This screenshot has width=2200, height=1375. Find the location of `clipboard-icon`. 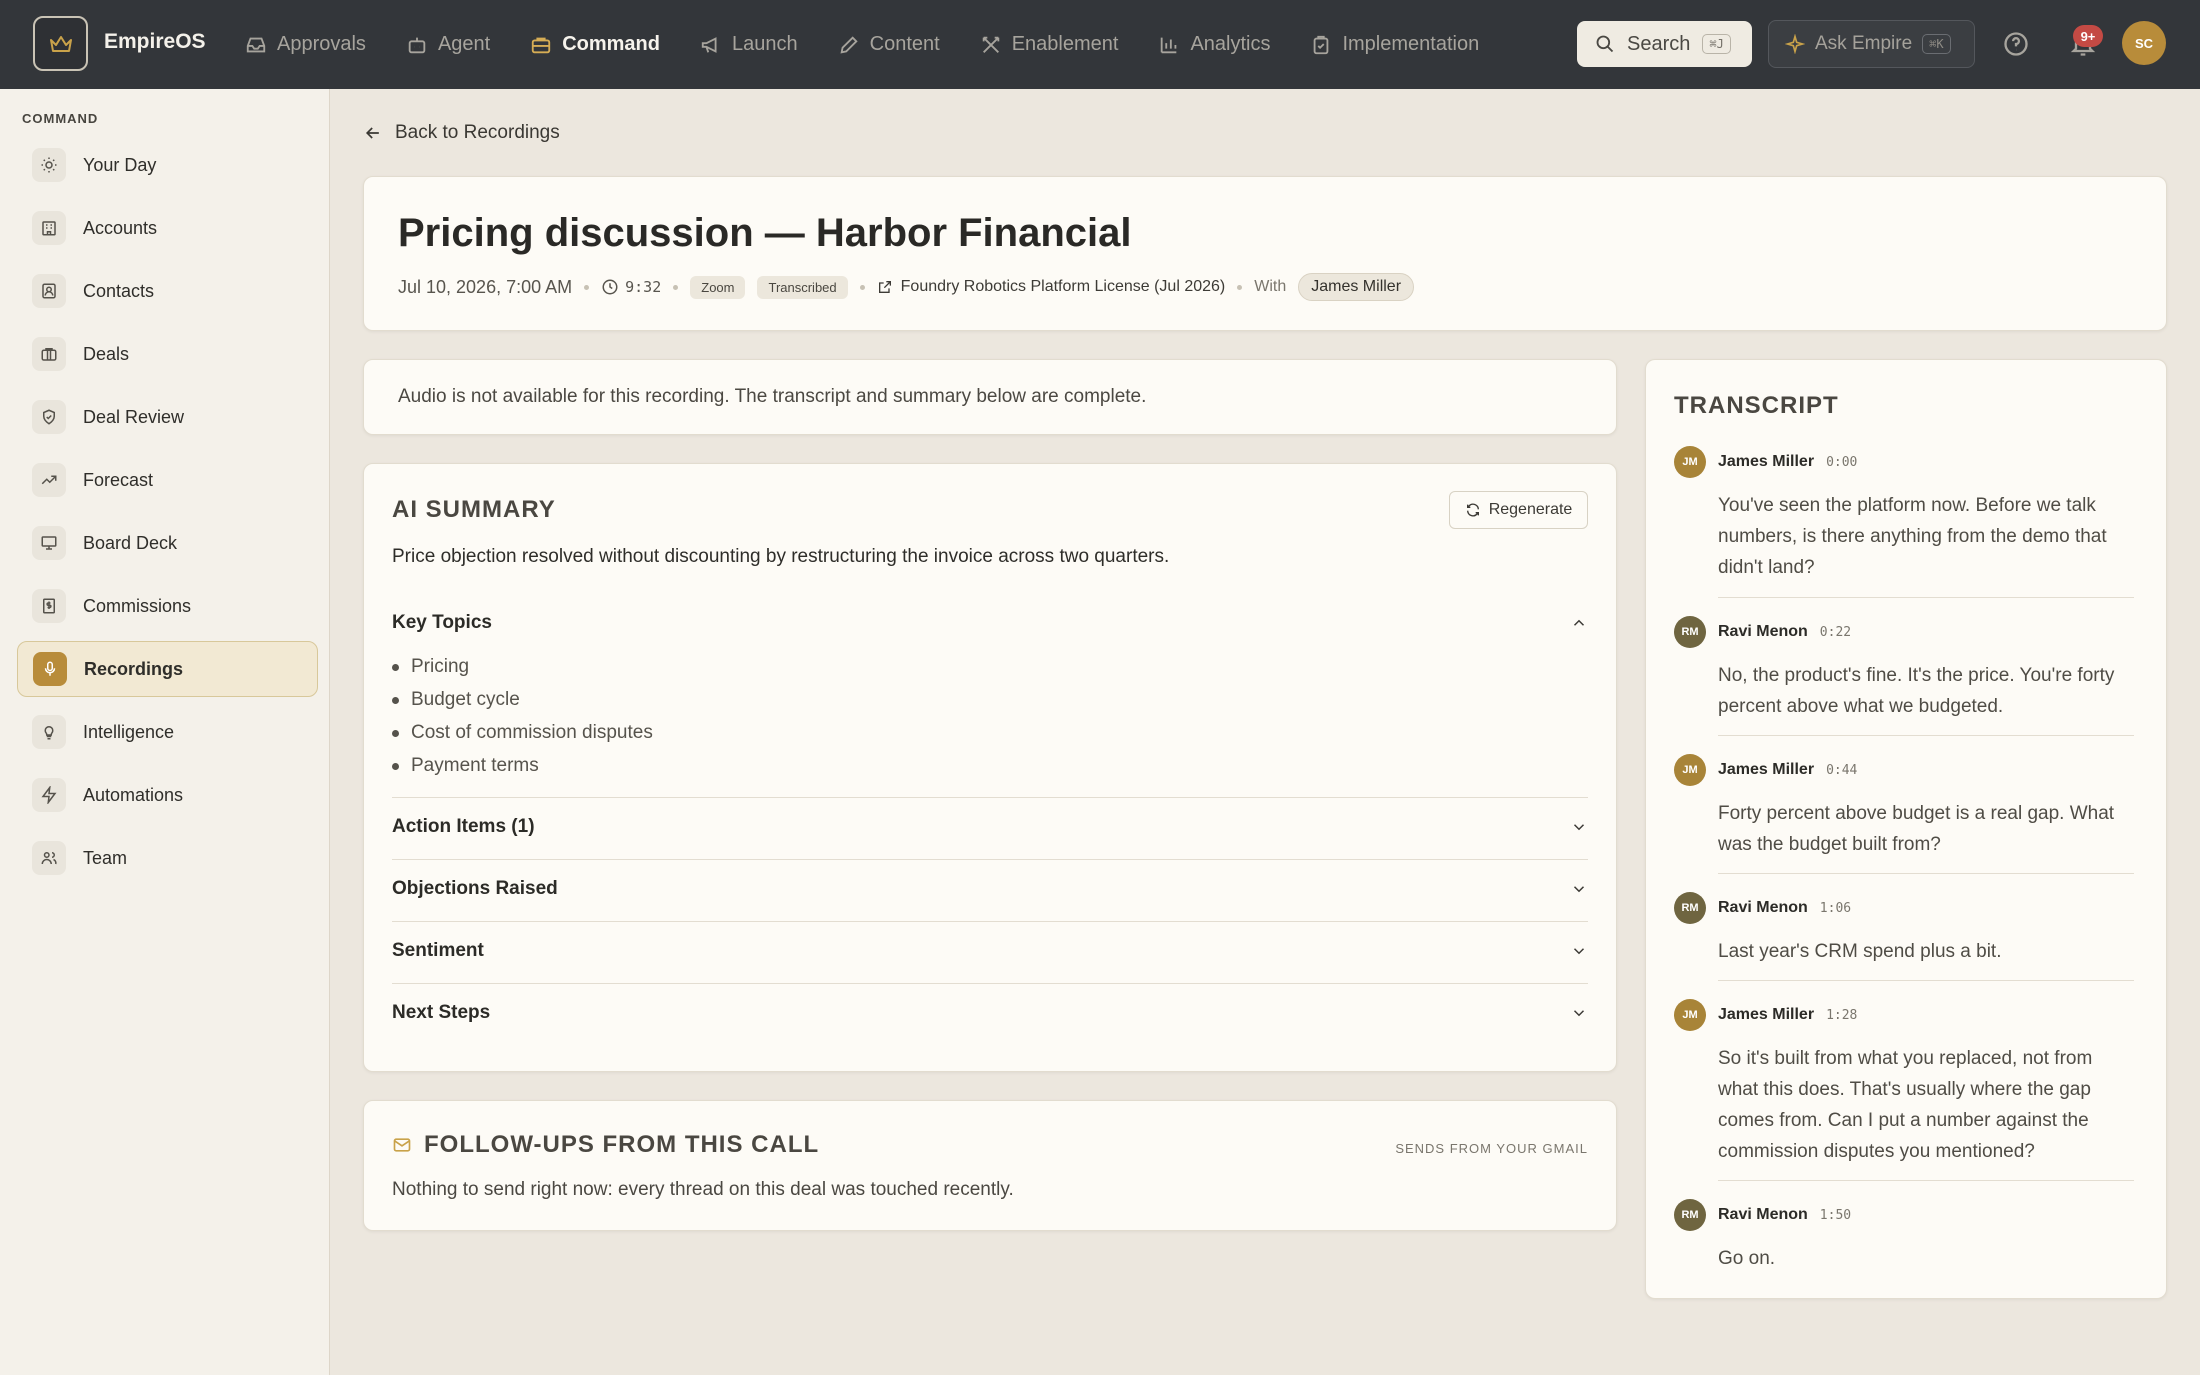

clipboard-icon is located at coordinates (1321, 44).